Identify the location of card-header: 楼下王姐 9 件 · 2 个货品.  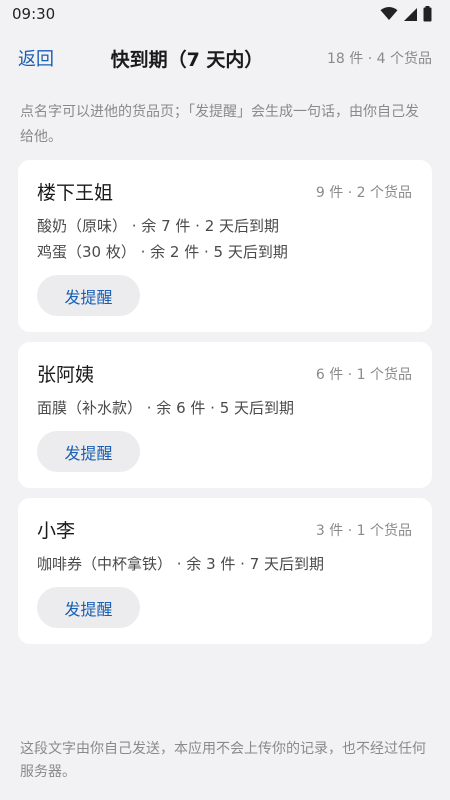
(224, 191).